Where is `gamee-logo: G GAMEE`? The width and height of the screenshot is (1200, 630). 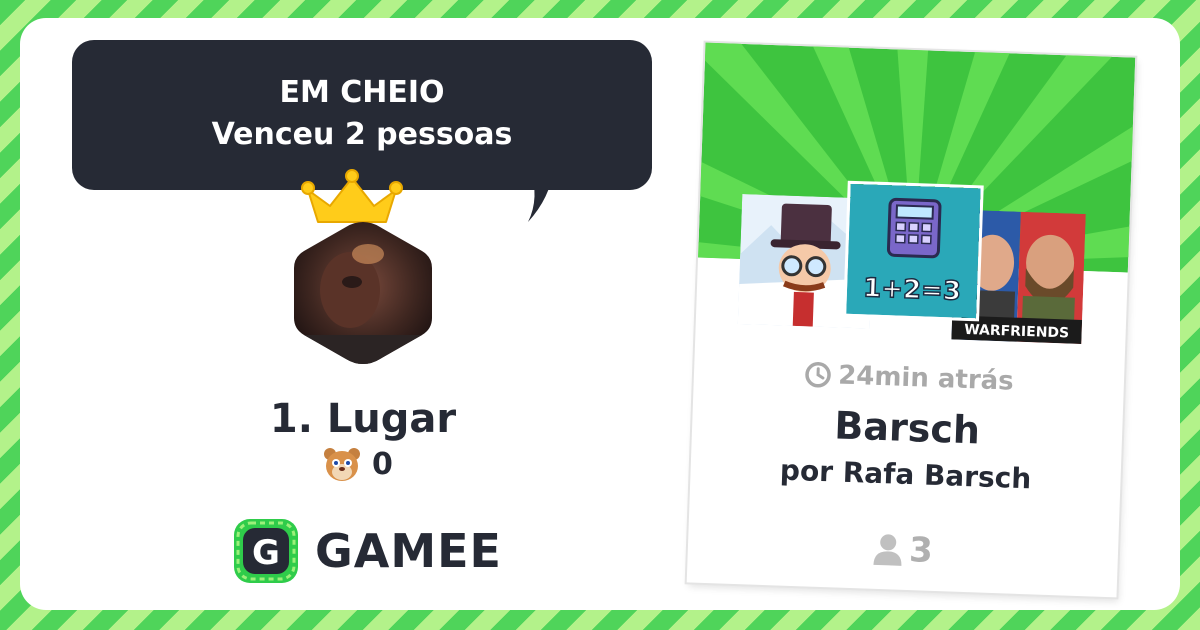 gamee-logo: G GAMEE is located at coordinates (367, 551).